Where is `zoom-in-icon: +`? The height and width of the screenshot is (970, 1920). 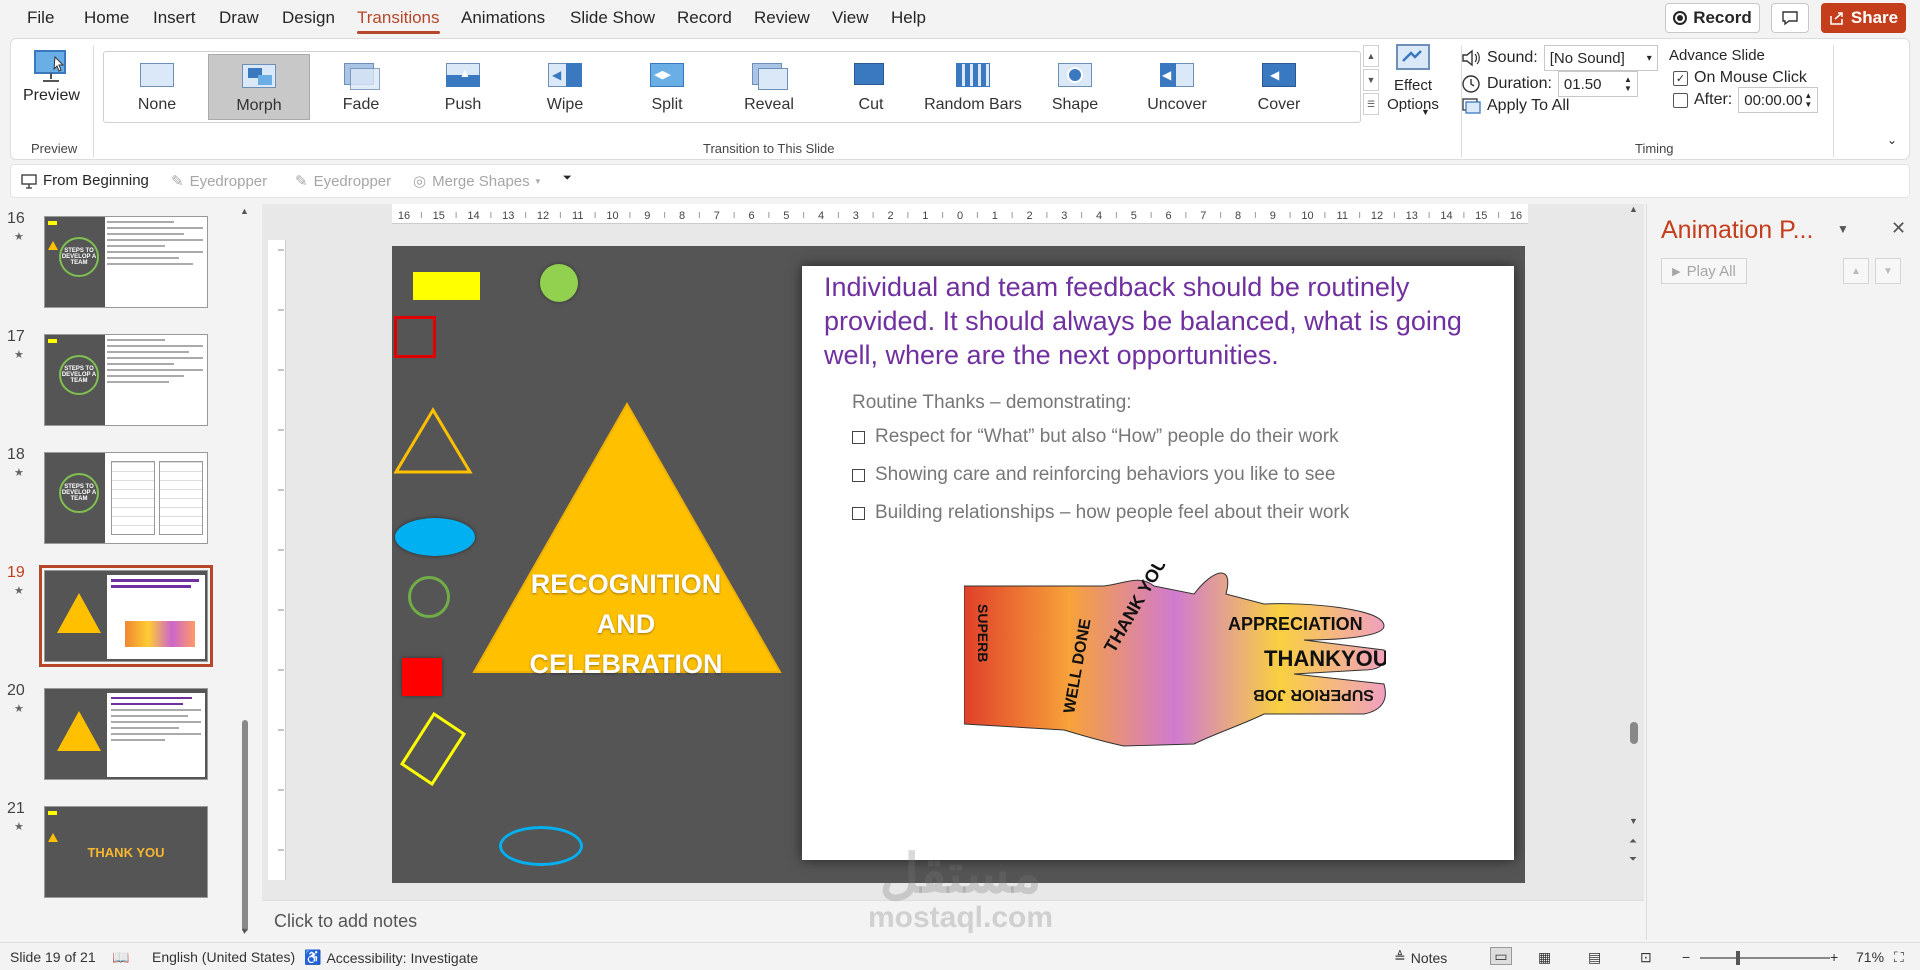
zoom-in-icon: + is located at coordinates (1834, 957).